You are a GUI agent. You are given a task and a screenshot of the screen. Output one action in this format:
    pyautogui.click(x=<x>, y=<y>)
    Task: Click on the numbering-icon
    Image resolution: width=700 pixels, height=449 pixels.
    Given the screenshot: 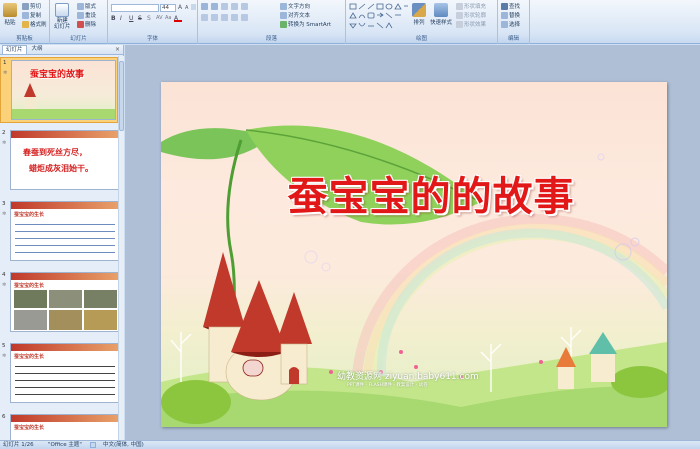 What is the action you would take?
    pyautogui.click(x=214, y=6)
    